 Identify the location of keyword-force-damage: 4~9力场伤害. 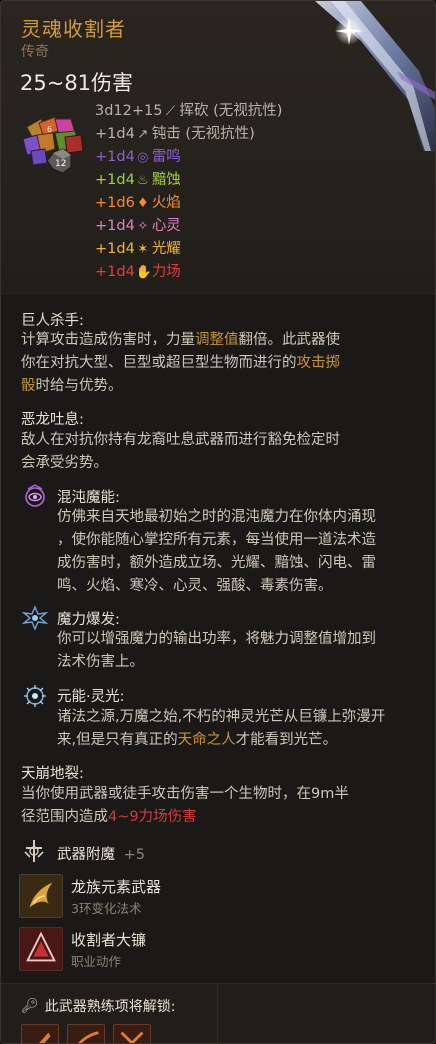
(152, 817).